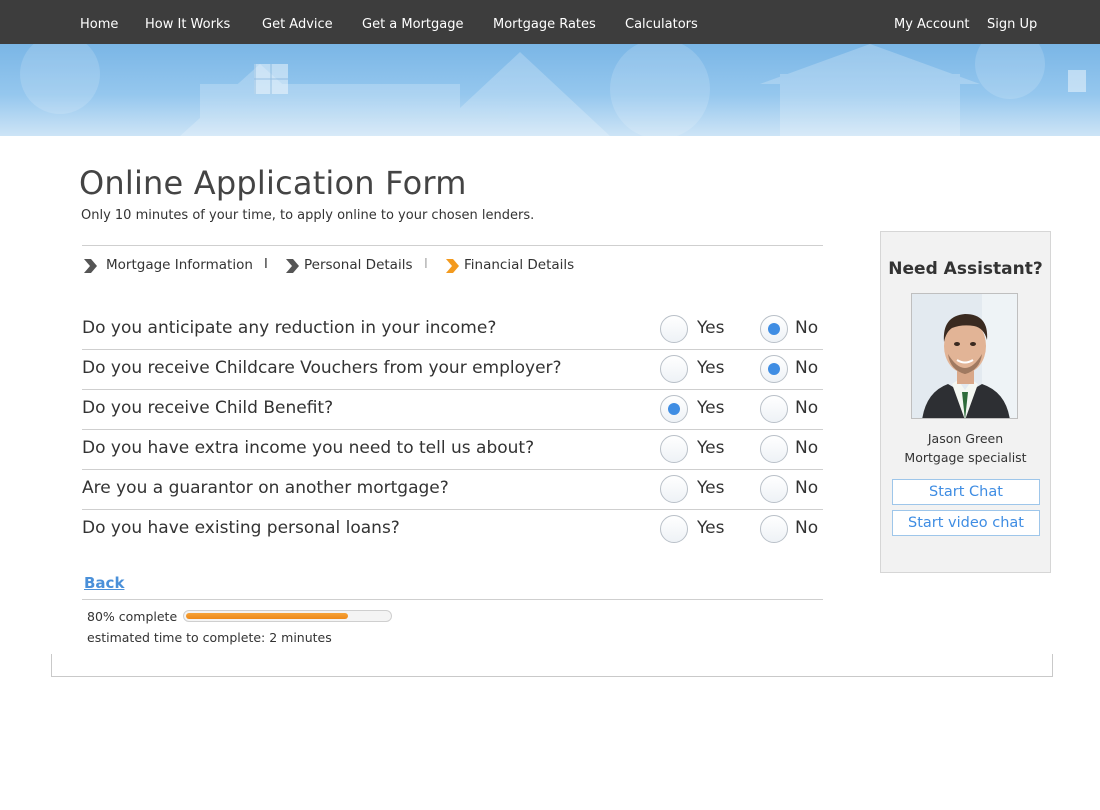 Image resolution: width=1100 pixels, height=810 pixels. I want to click on nav-calculators: Calculators, so click(661, 22).